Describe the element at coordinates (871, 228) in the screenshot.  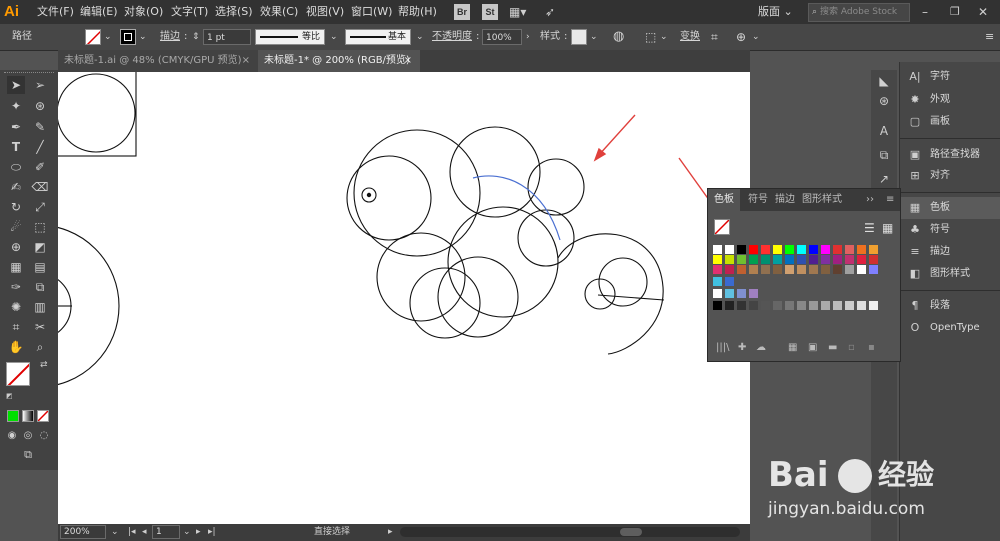
I see `list-view-icon: ☰` at that location.